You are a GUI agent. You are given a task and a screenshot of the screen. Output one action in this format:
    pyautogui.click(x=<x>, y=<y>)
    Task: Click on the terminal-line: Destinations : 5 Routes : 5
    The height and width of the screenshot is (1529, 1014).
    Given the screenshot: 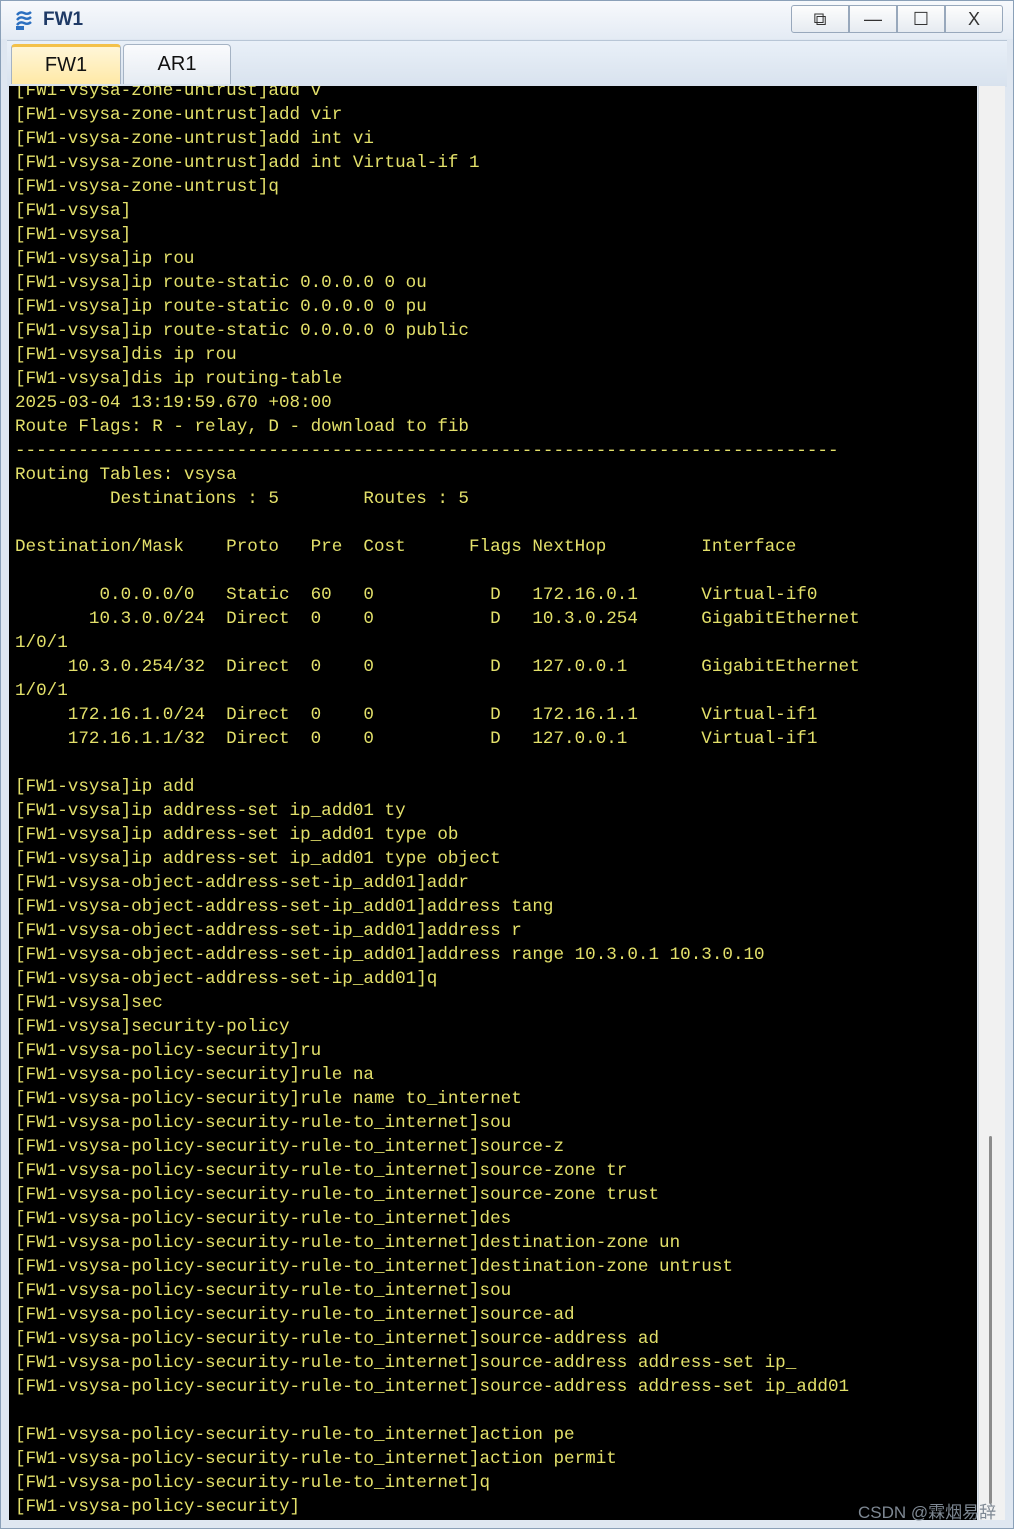 What is the action you would take?
    pyautogui.click(x=242, y=499)
    